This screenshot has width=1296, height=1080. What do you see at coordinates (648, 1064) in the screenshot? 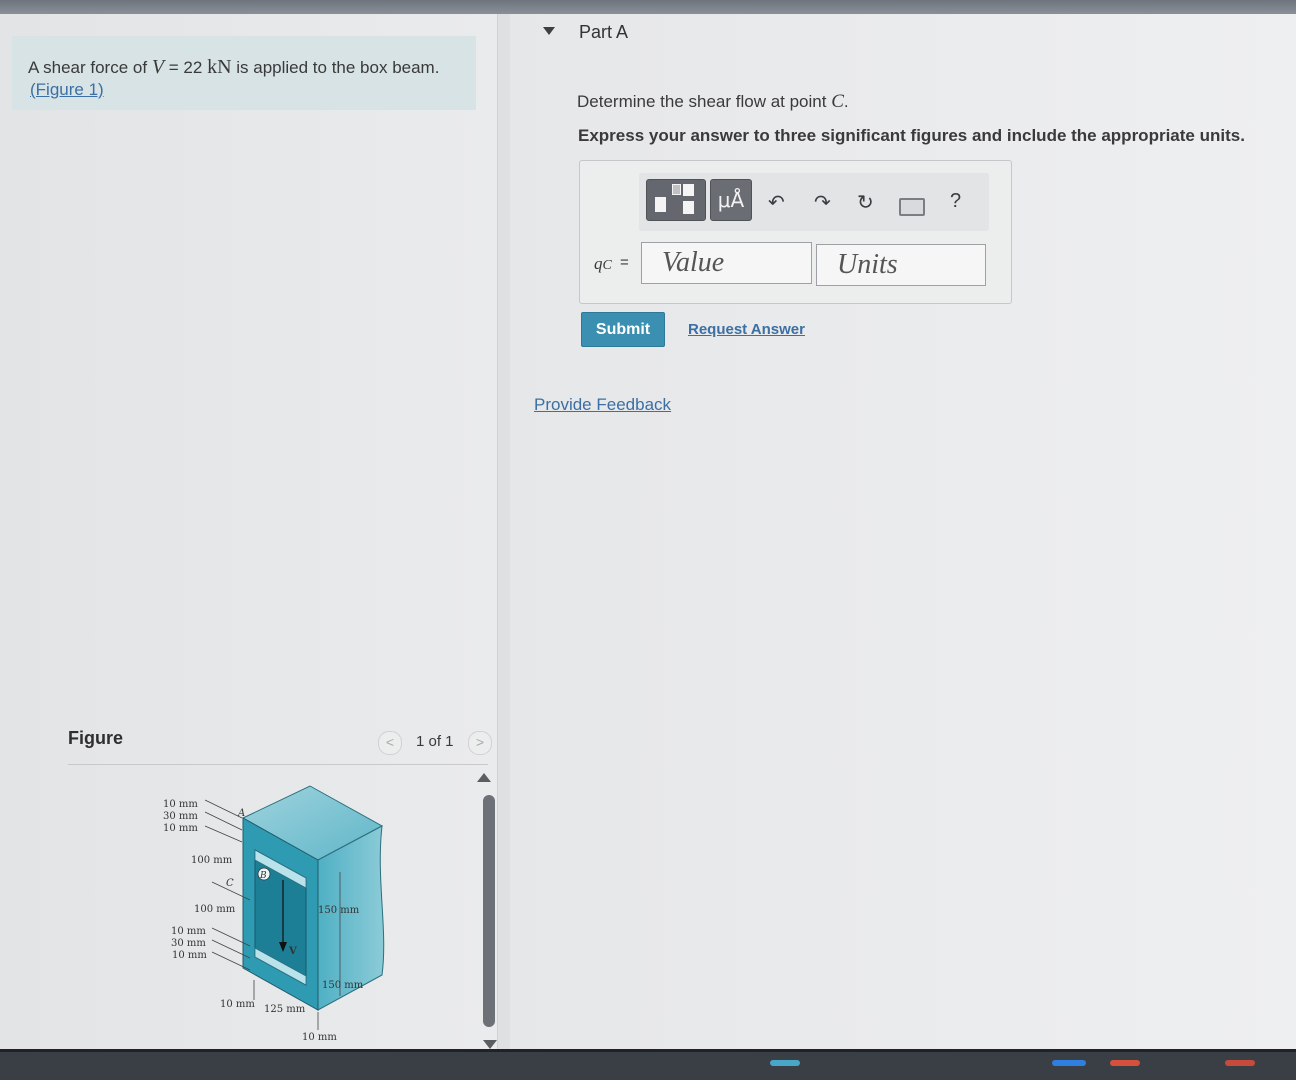
I see `taskbar` at bounding box center [648, 1064].